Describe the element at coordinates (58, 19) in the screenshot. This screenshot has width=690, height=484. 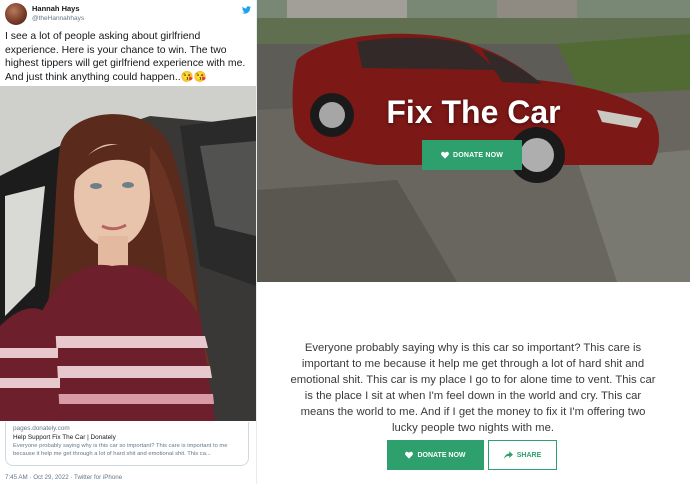
I see `user-handle: @theHannahhays` at that location.